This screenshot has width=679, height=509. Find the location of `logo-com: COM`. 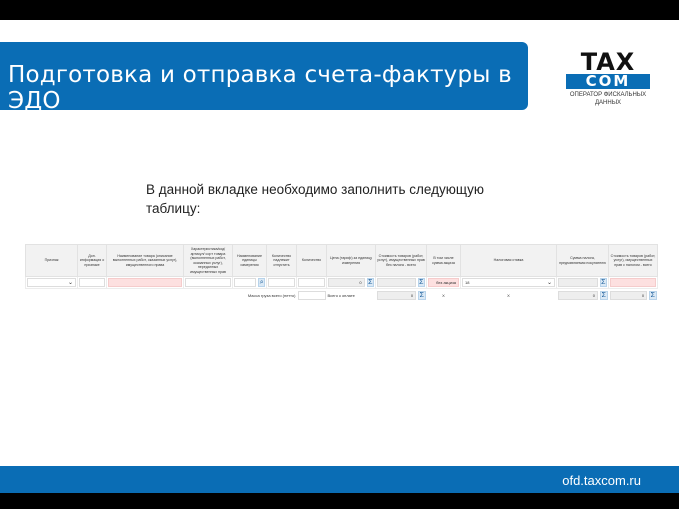

logo-com: COM is located at coordinates (608, 81).